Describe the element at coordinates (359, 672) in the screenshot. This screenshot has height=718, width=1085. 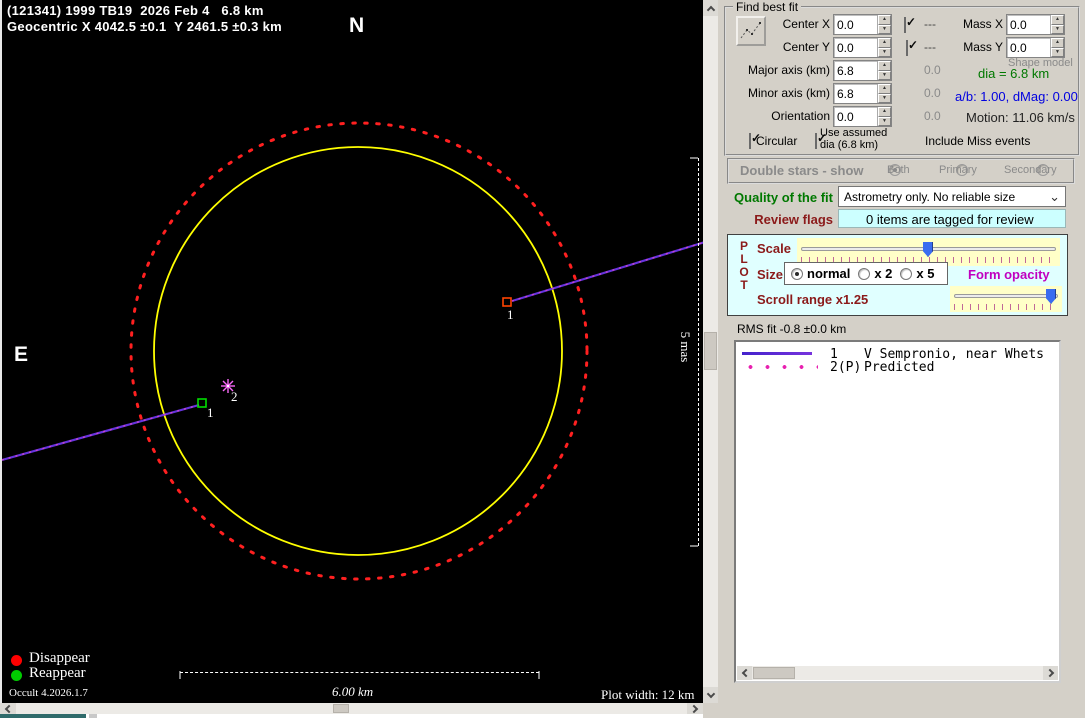
I see `scale-bar` at that location.